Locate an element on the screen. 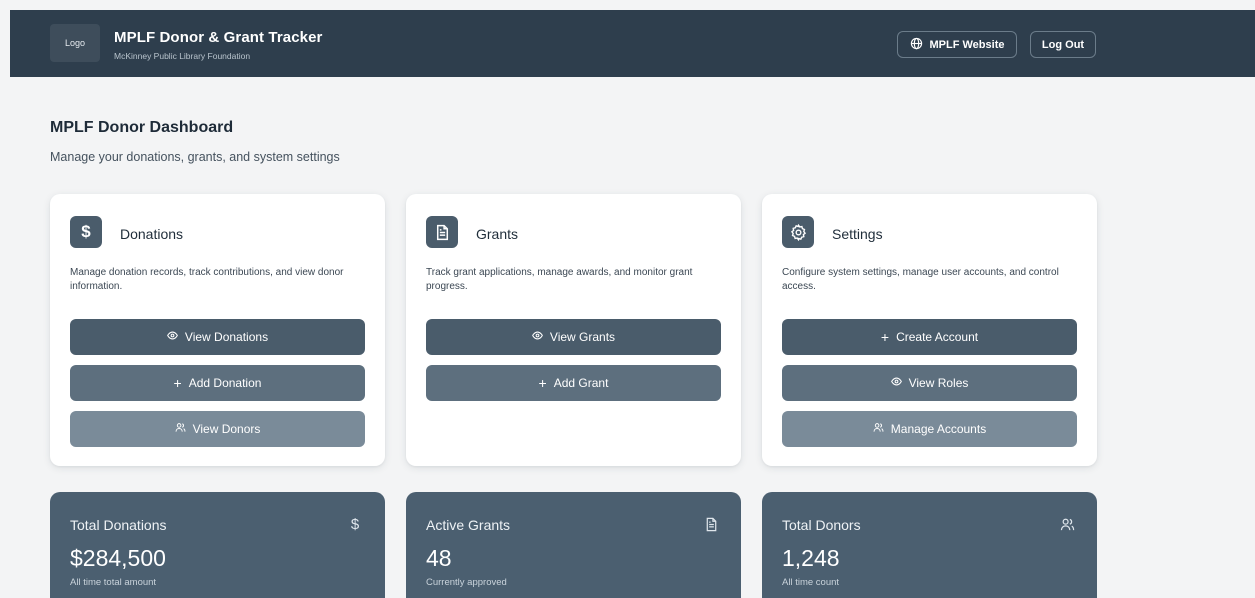 This screenshot has height=598, width=1255. create-account-button: + Create Account is located at coordinates (929, 337).